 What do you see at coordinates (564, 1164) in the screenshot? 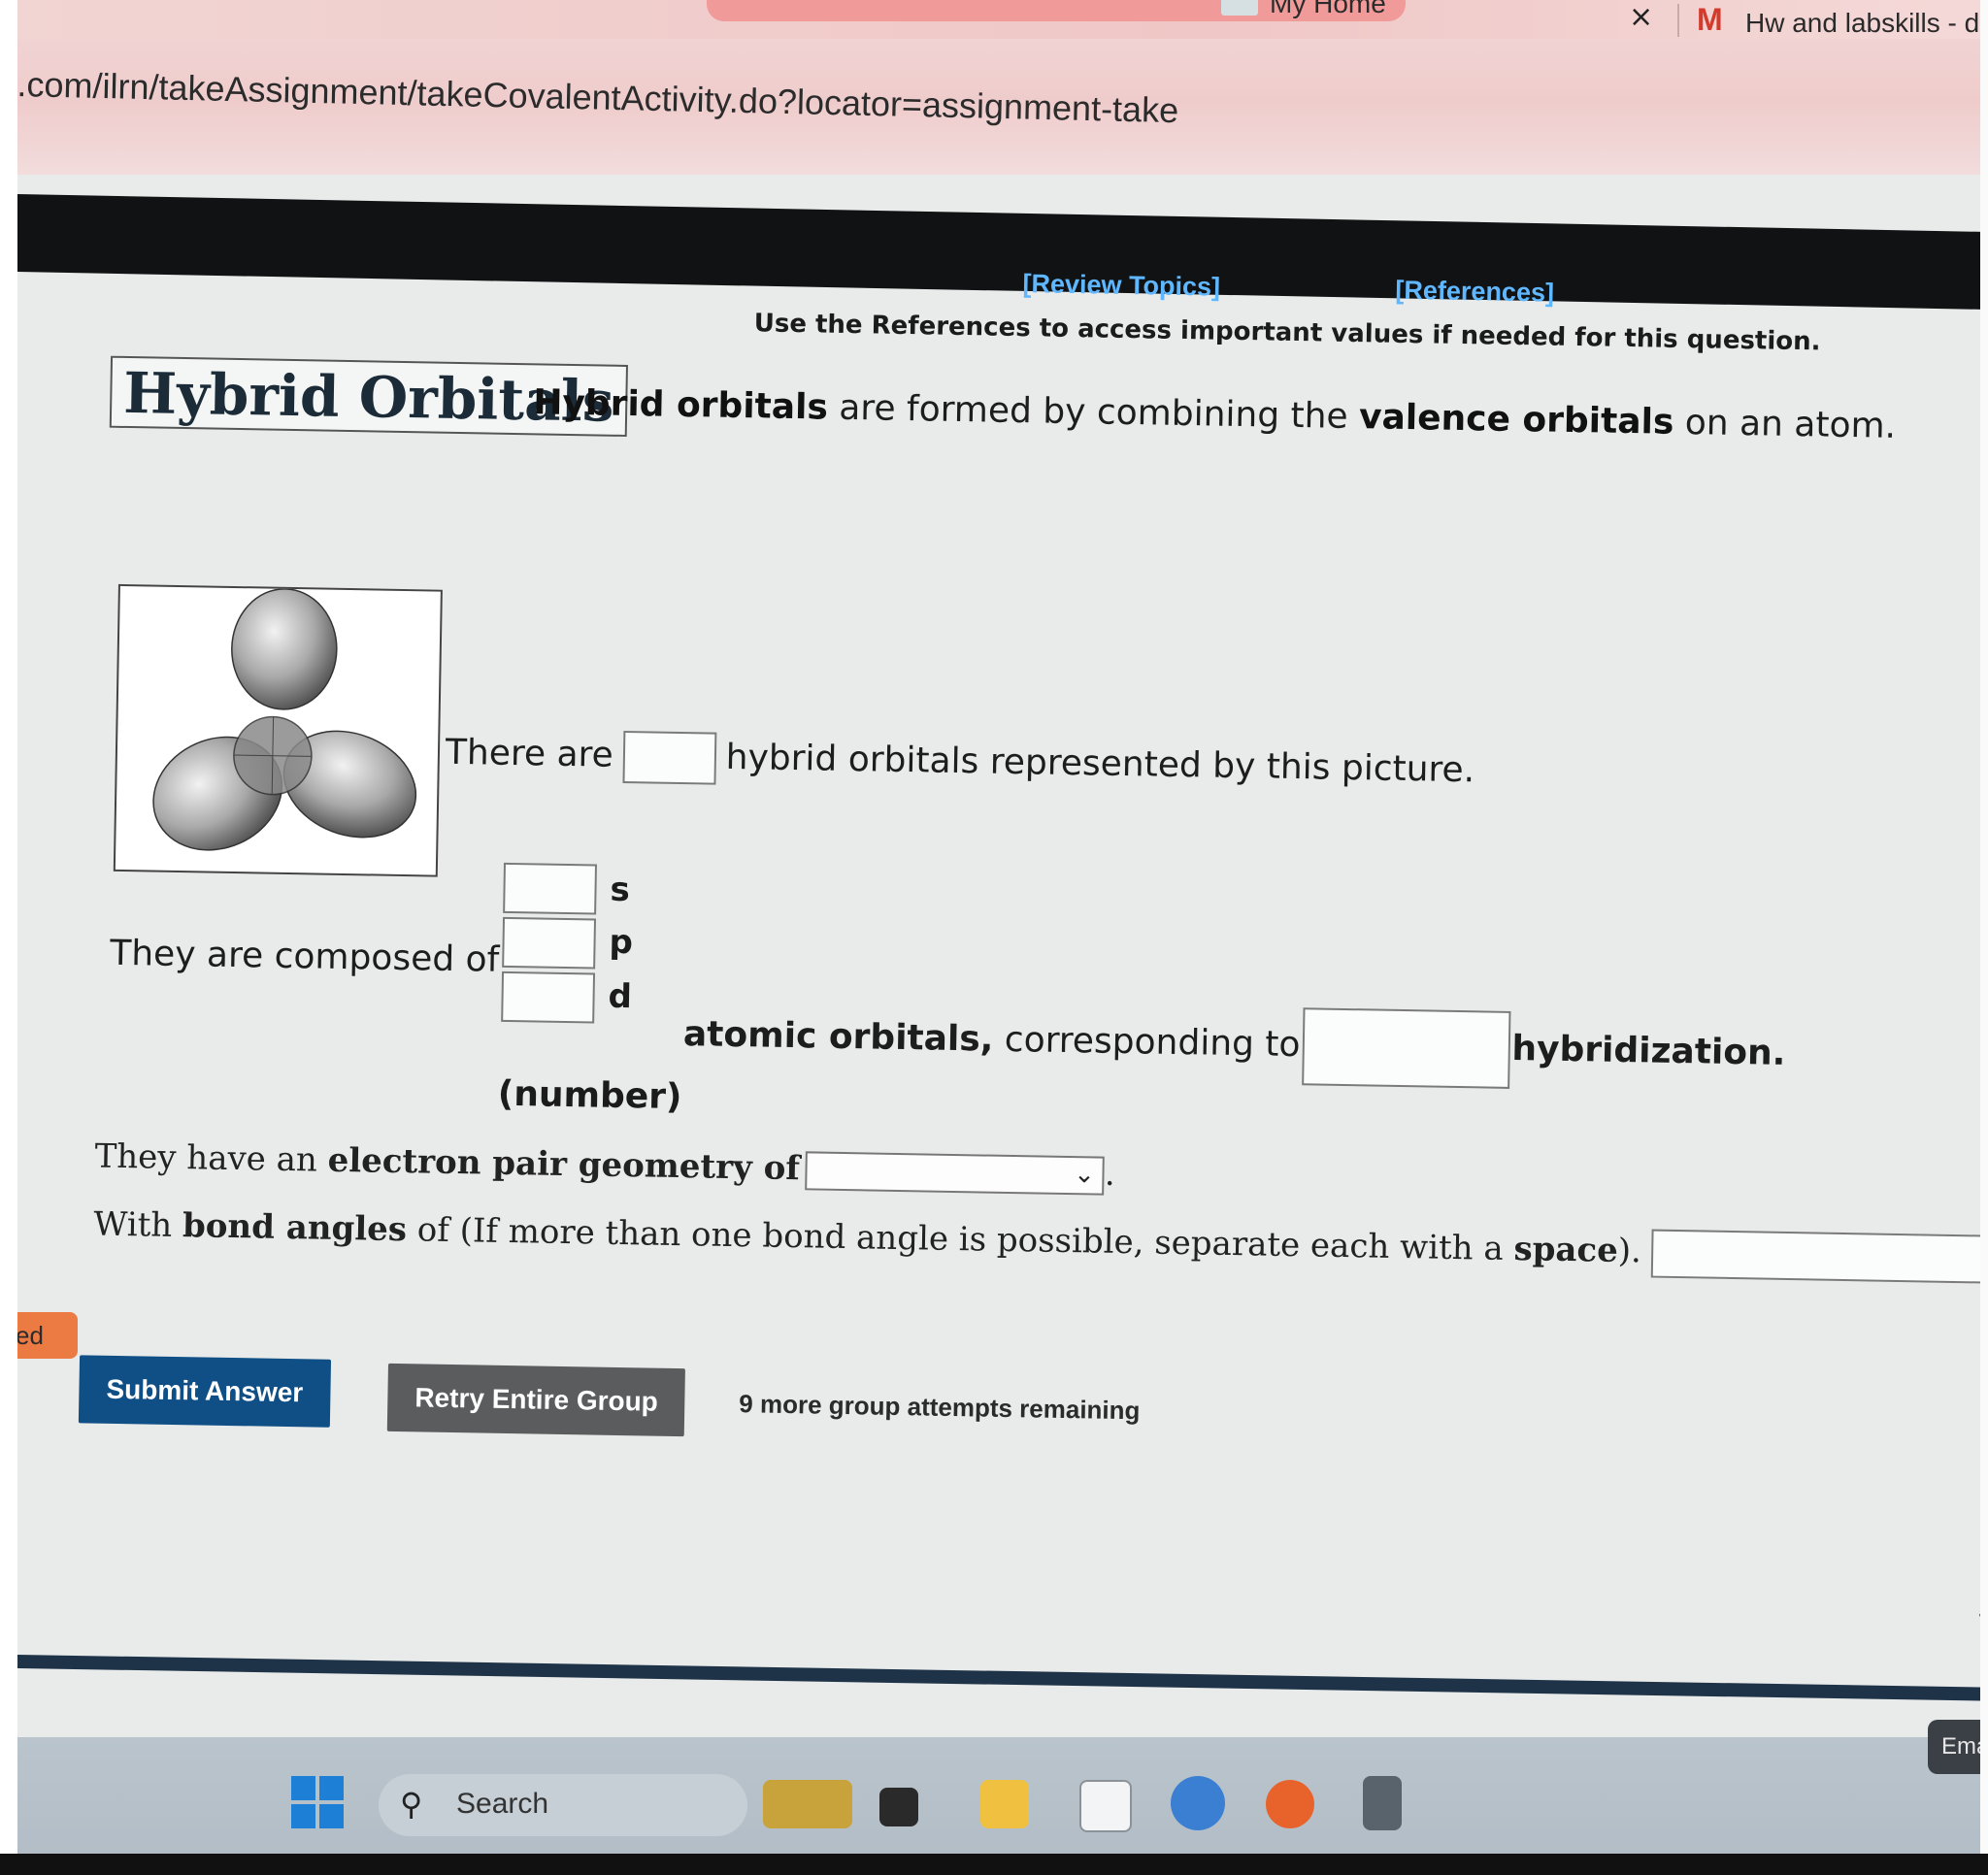
I see `q3-bold: electron pair geometry of` at bounding box center [564, 1164].